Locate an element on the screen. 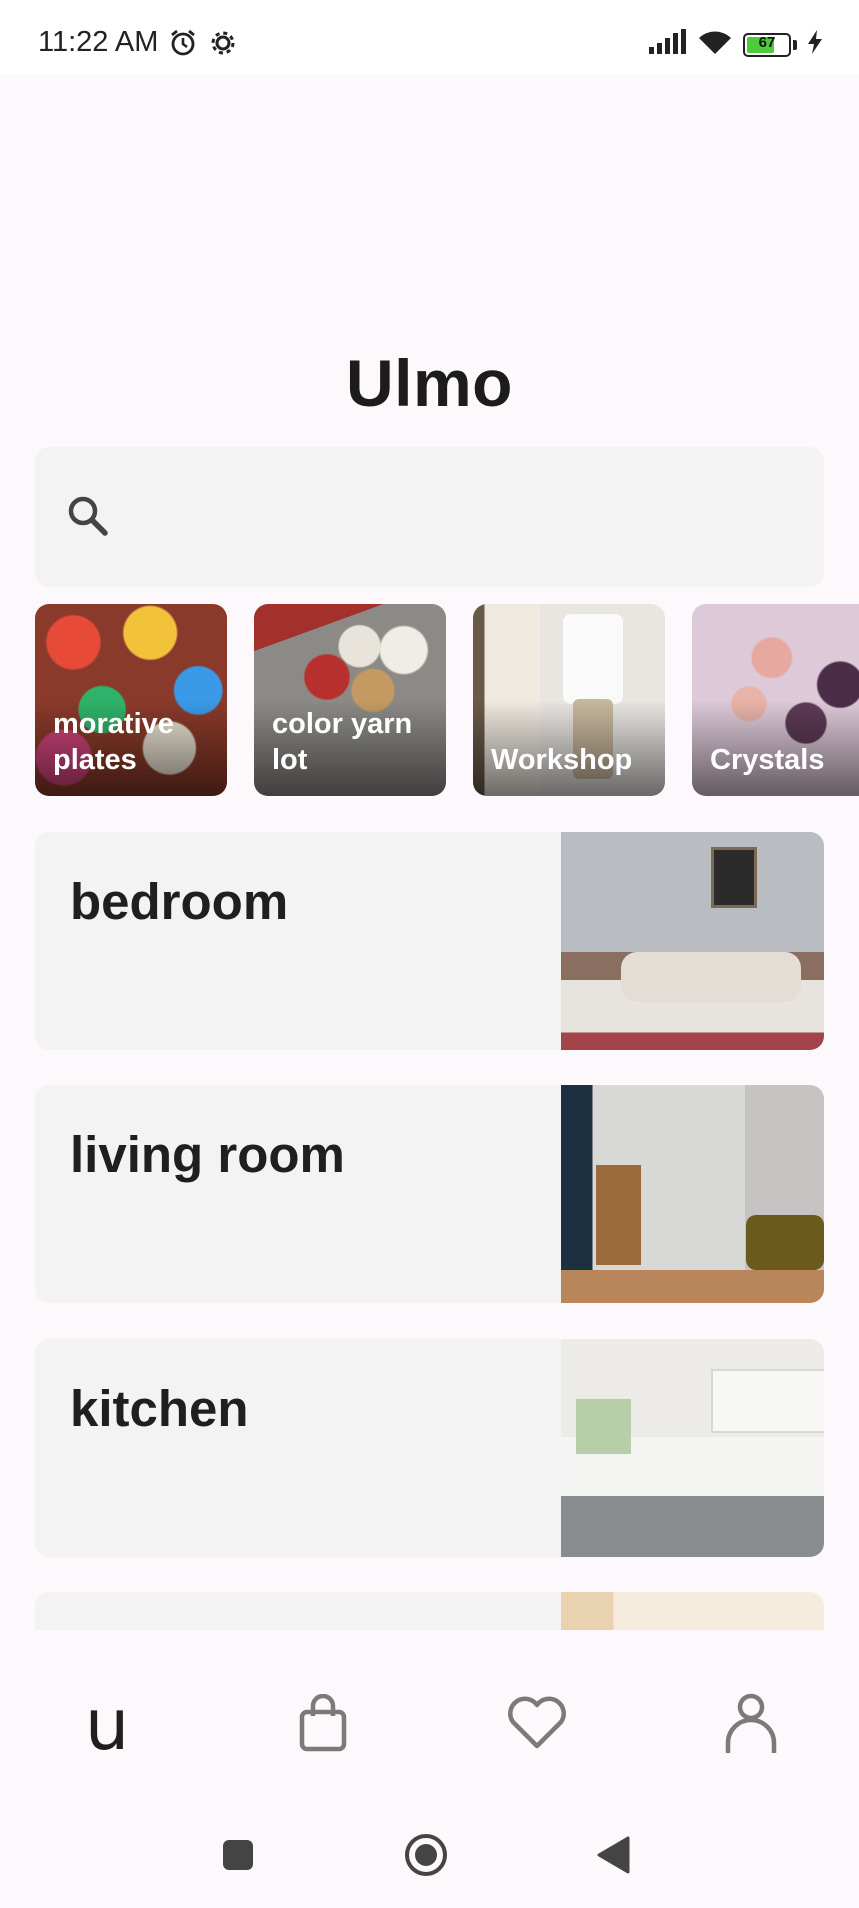 The width and height of the screenshot is (859, 1908). battery-icon: 67 is located at coordinates (767, 44).